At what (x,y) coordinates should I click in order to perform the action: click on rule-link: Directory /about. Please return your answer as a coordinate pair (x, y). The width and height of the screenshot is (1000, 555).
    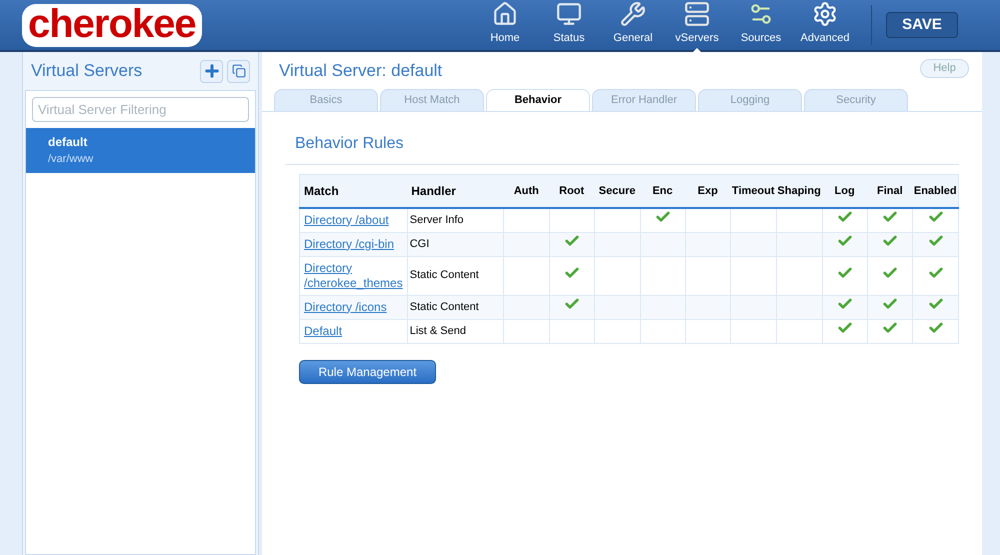
    Looking at the image, I should click on (353, 220).